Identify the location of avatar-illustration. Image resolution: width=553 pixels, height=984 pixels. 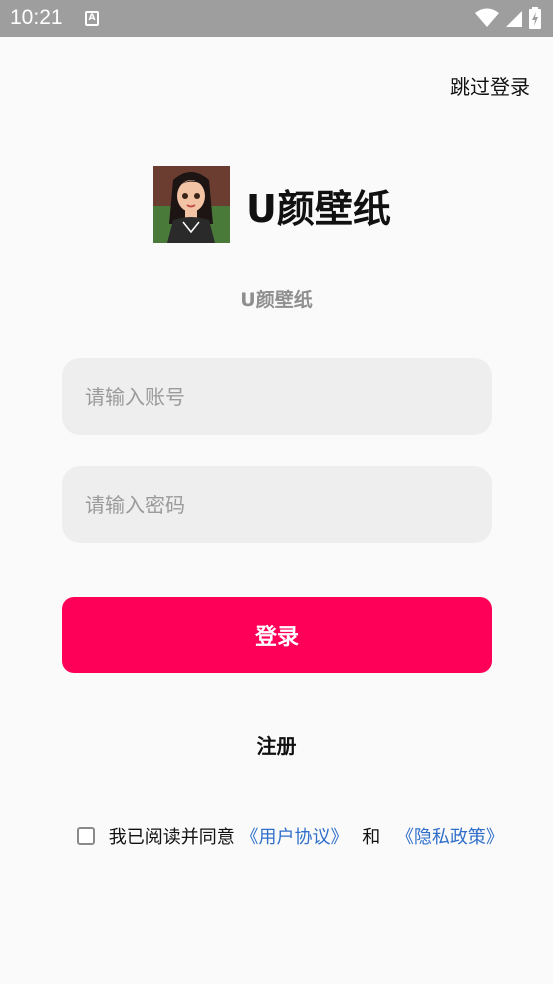
(191, 204).